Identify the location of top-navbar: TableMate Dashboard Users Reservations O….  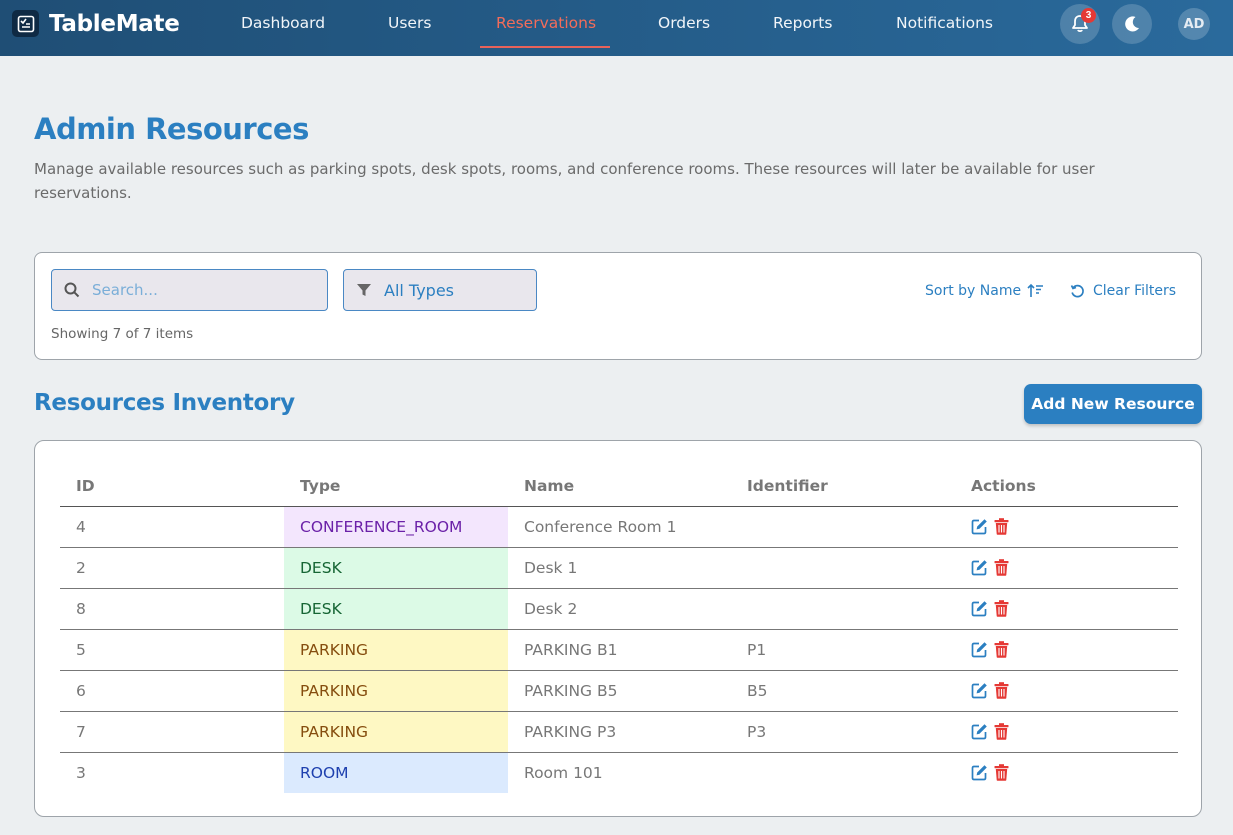
(616, 28).